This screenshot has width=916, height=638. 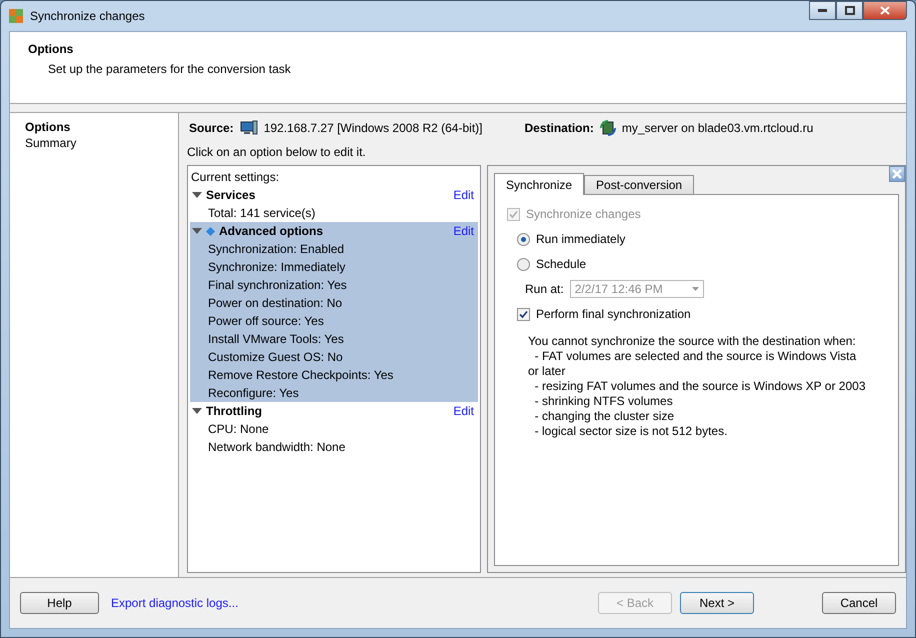 I want to click on tab: Synchronize, so click(x=539, y=184).